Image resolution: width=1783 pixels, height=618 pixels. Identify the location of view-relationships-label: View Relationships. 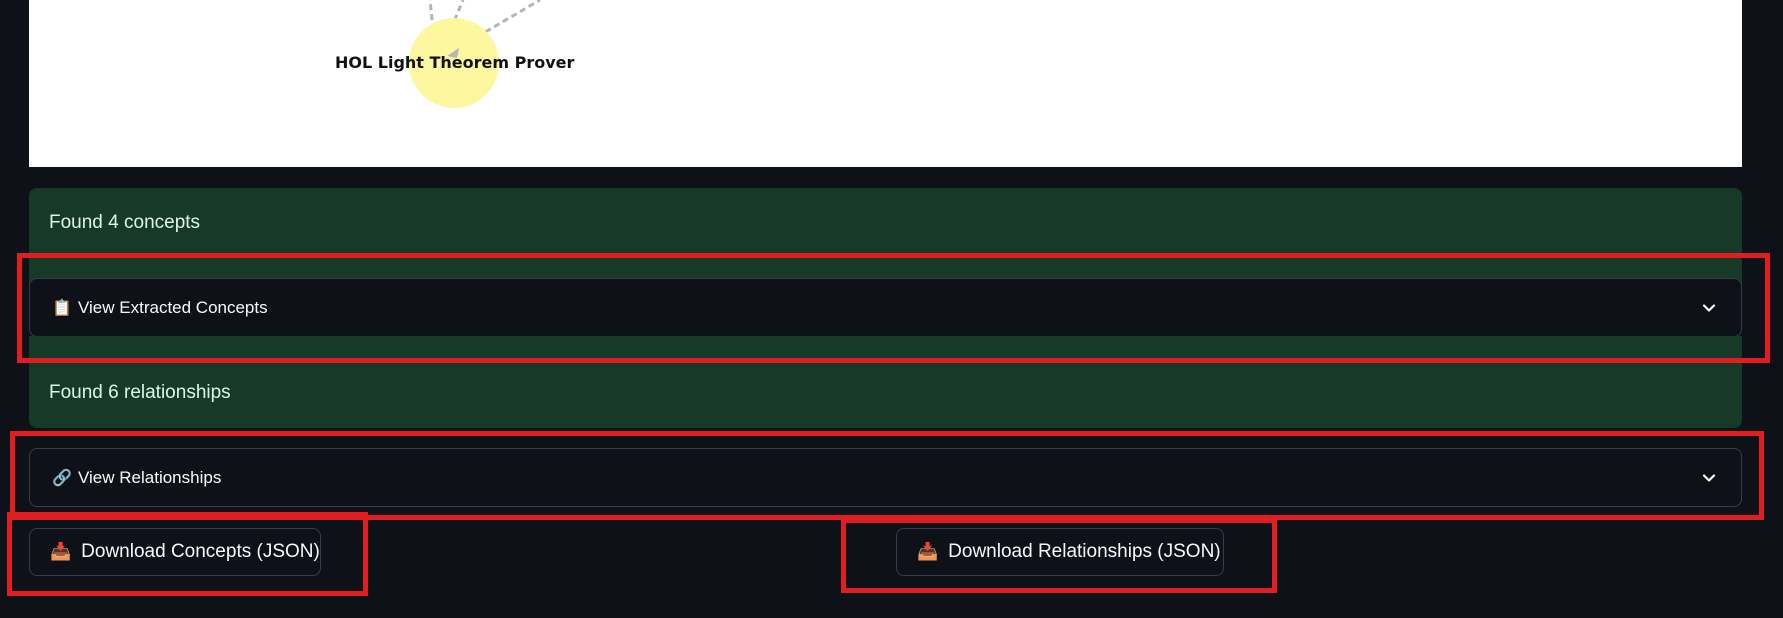
(150, 477).